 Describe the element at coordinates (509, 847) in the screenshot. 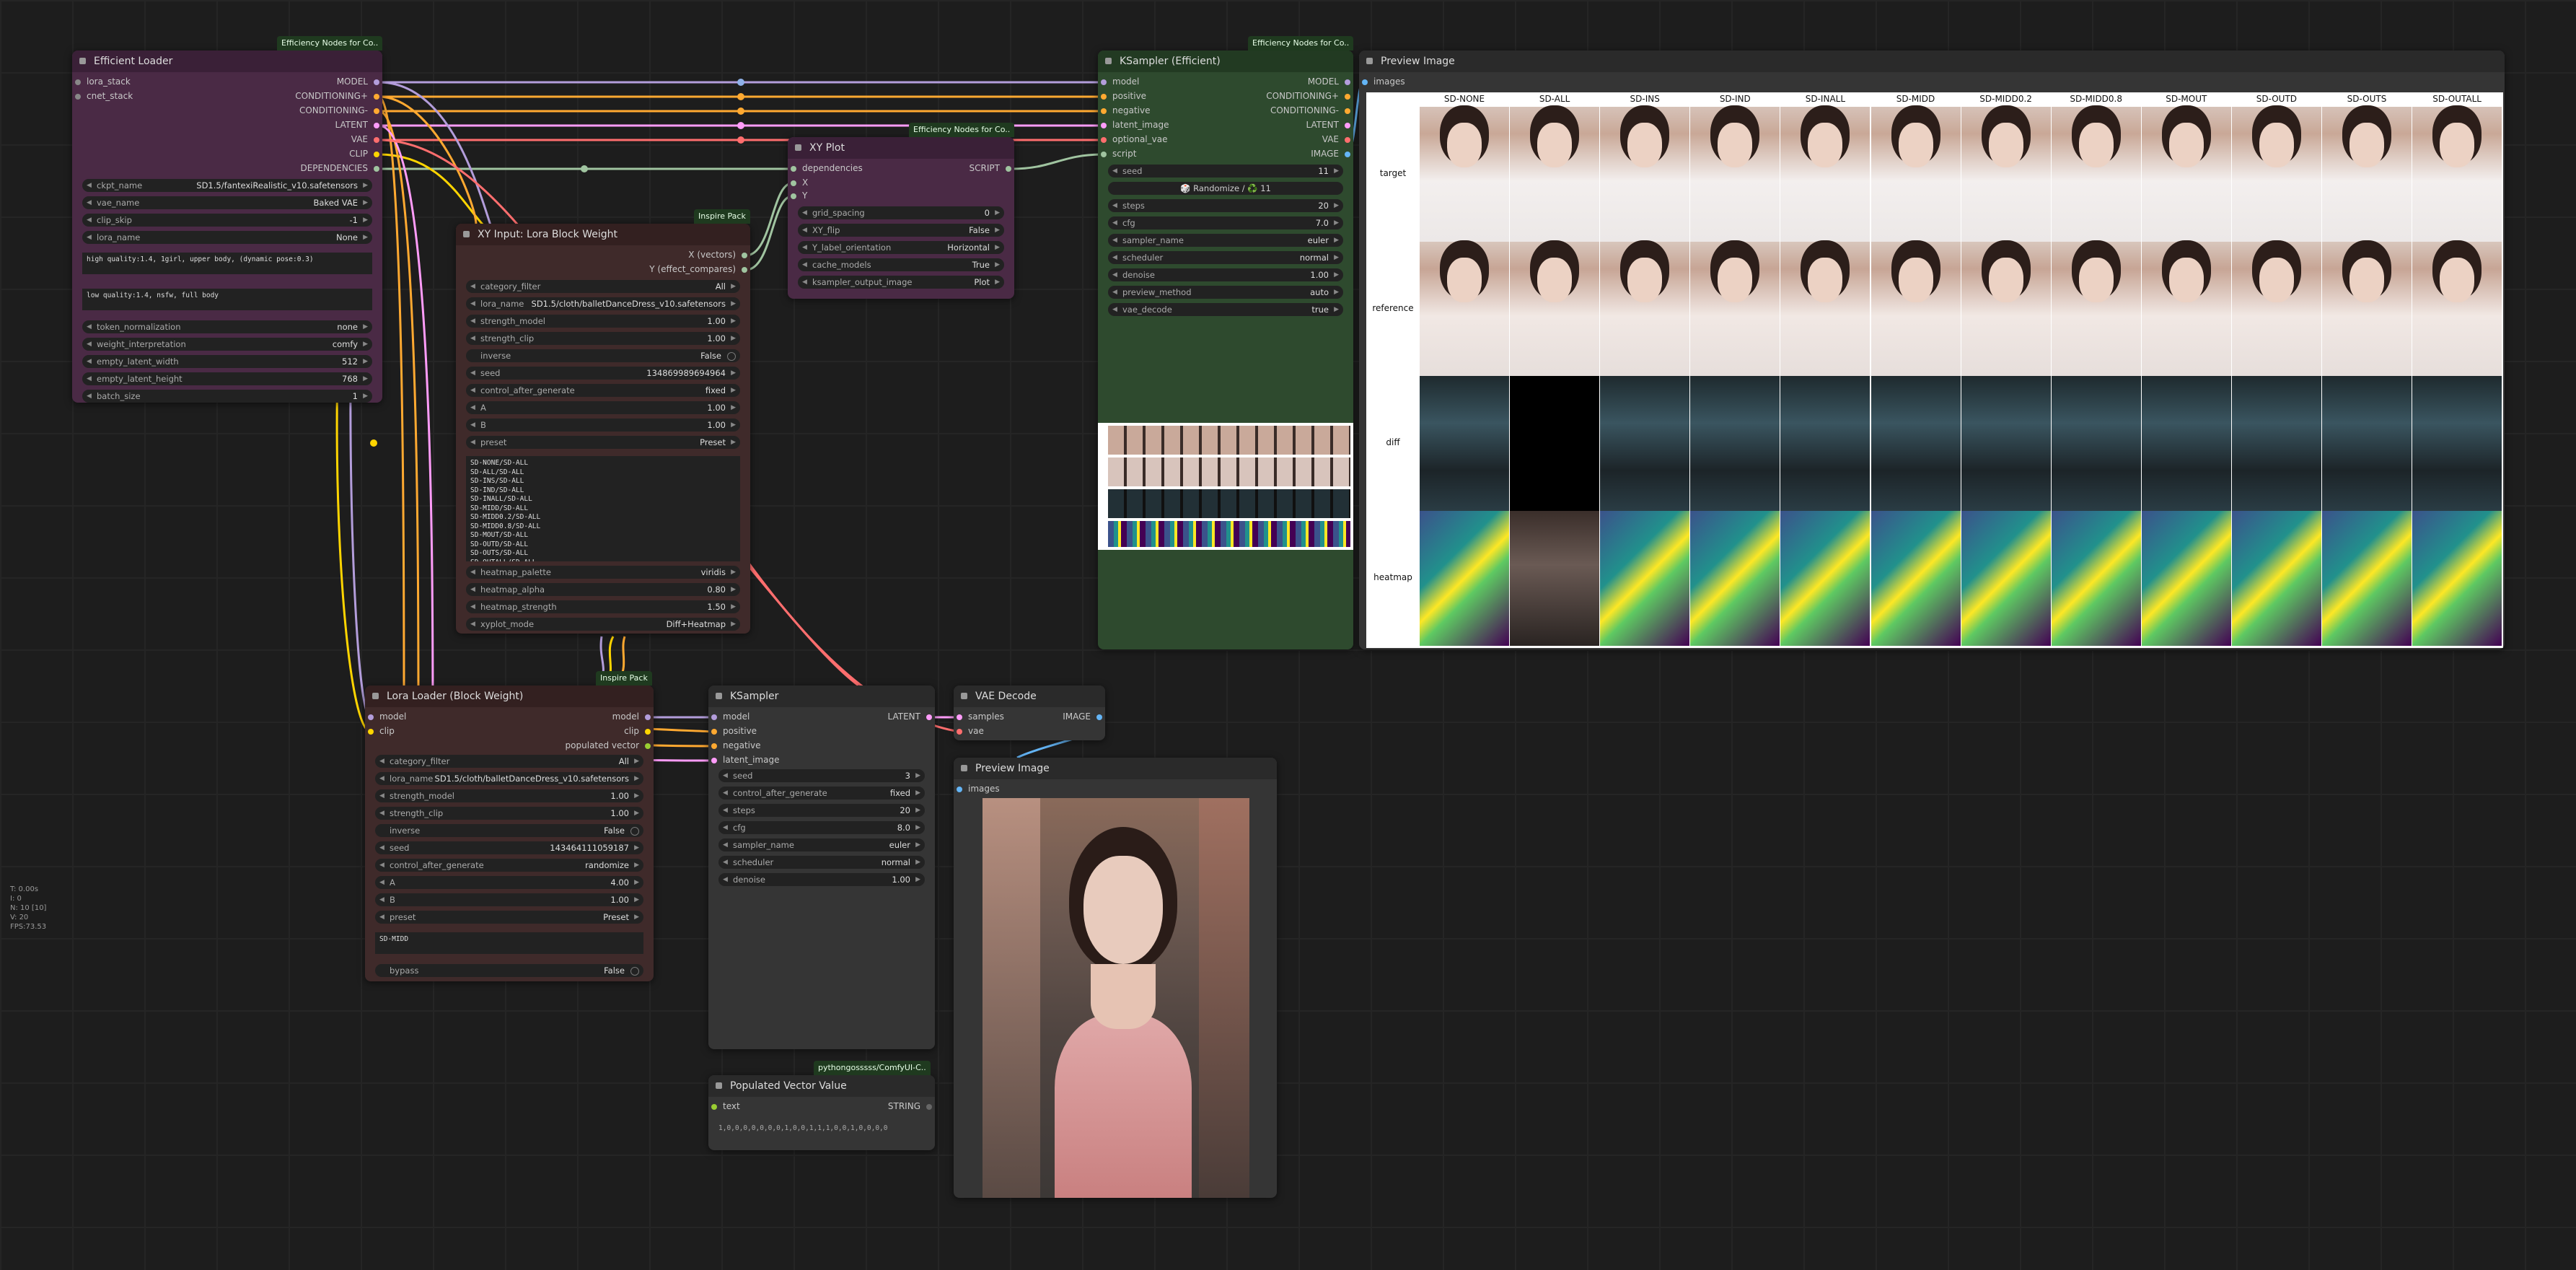

I see `widget-seed: ◀ seed 143464111059187 ▶` at that location.